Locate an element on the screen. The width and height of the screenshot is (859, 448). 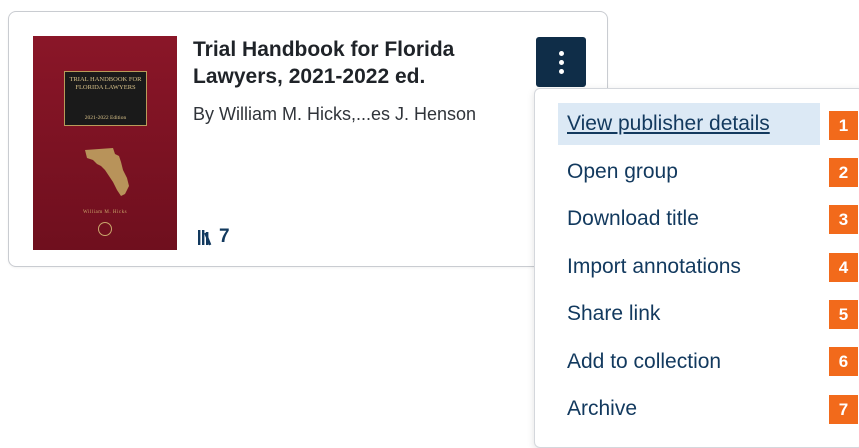
index-badge: 4 is located at coordinates (843, 267).